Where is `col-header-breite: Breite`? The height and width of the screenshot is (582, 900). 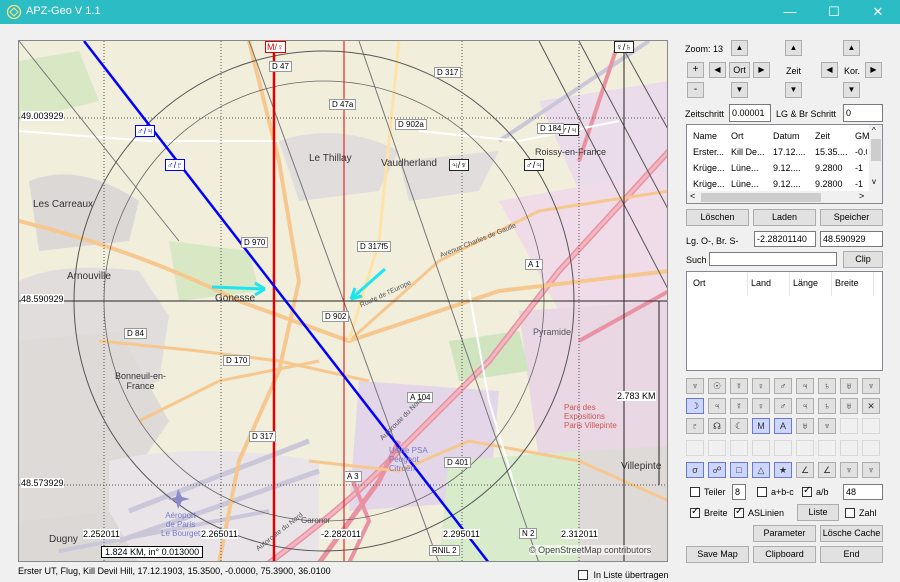 col-header-breite: Breite is located at coordinates (847, 283).